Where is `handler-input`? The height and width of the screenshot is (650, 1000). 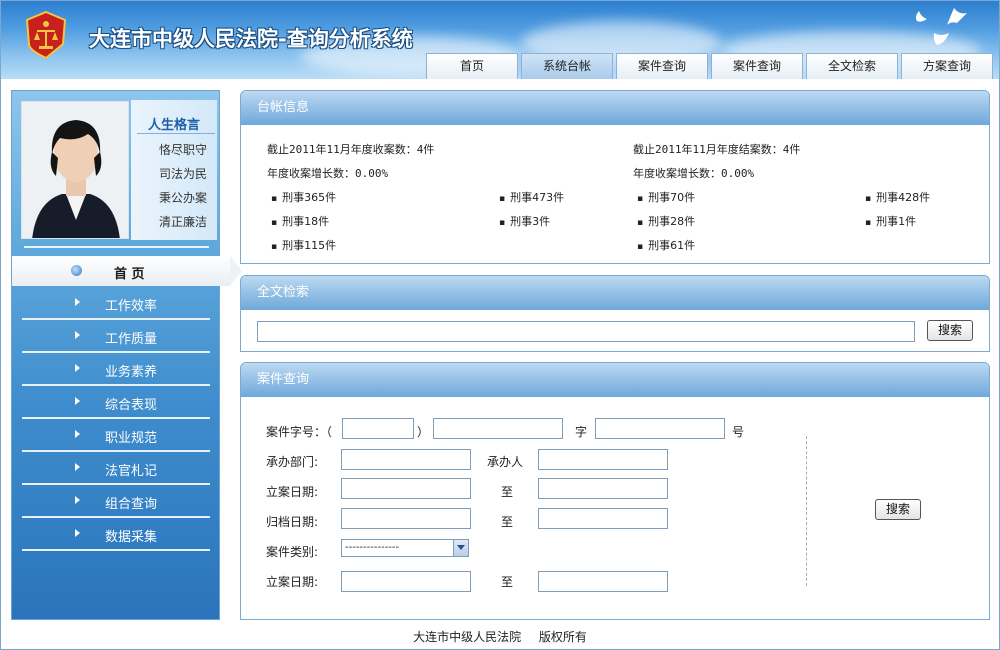
handler-input is located at coordinates (603, 459).